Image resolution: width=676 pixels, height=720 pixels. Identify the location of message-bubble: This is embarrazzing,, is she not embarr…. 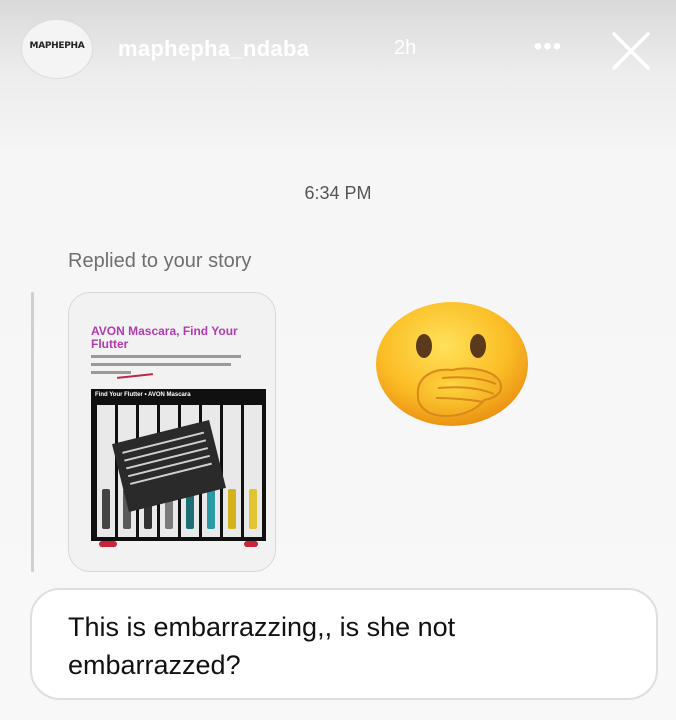
(344, 644).